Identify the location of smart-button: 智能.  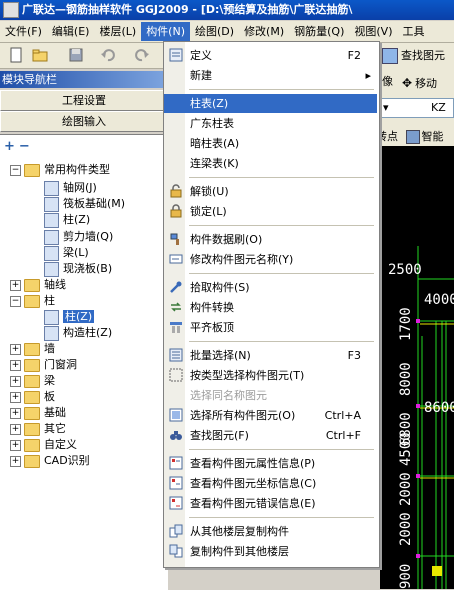
(433, 136).